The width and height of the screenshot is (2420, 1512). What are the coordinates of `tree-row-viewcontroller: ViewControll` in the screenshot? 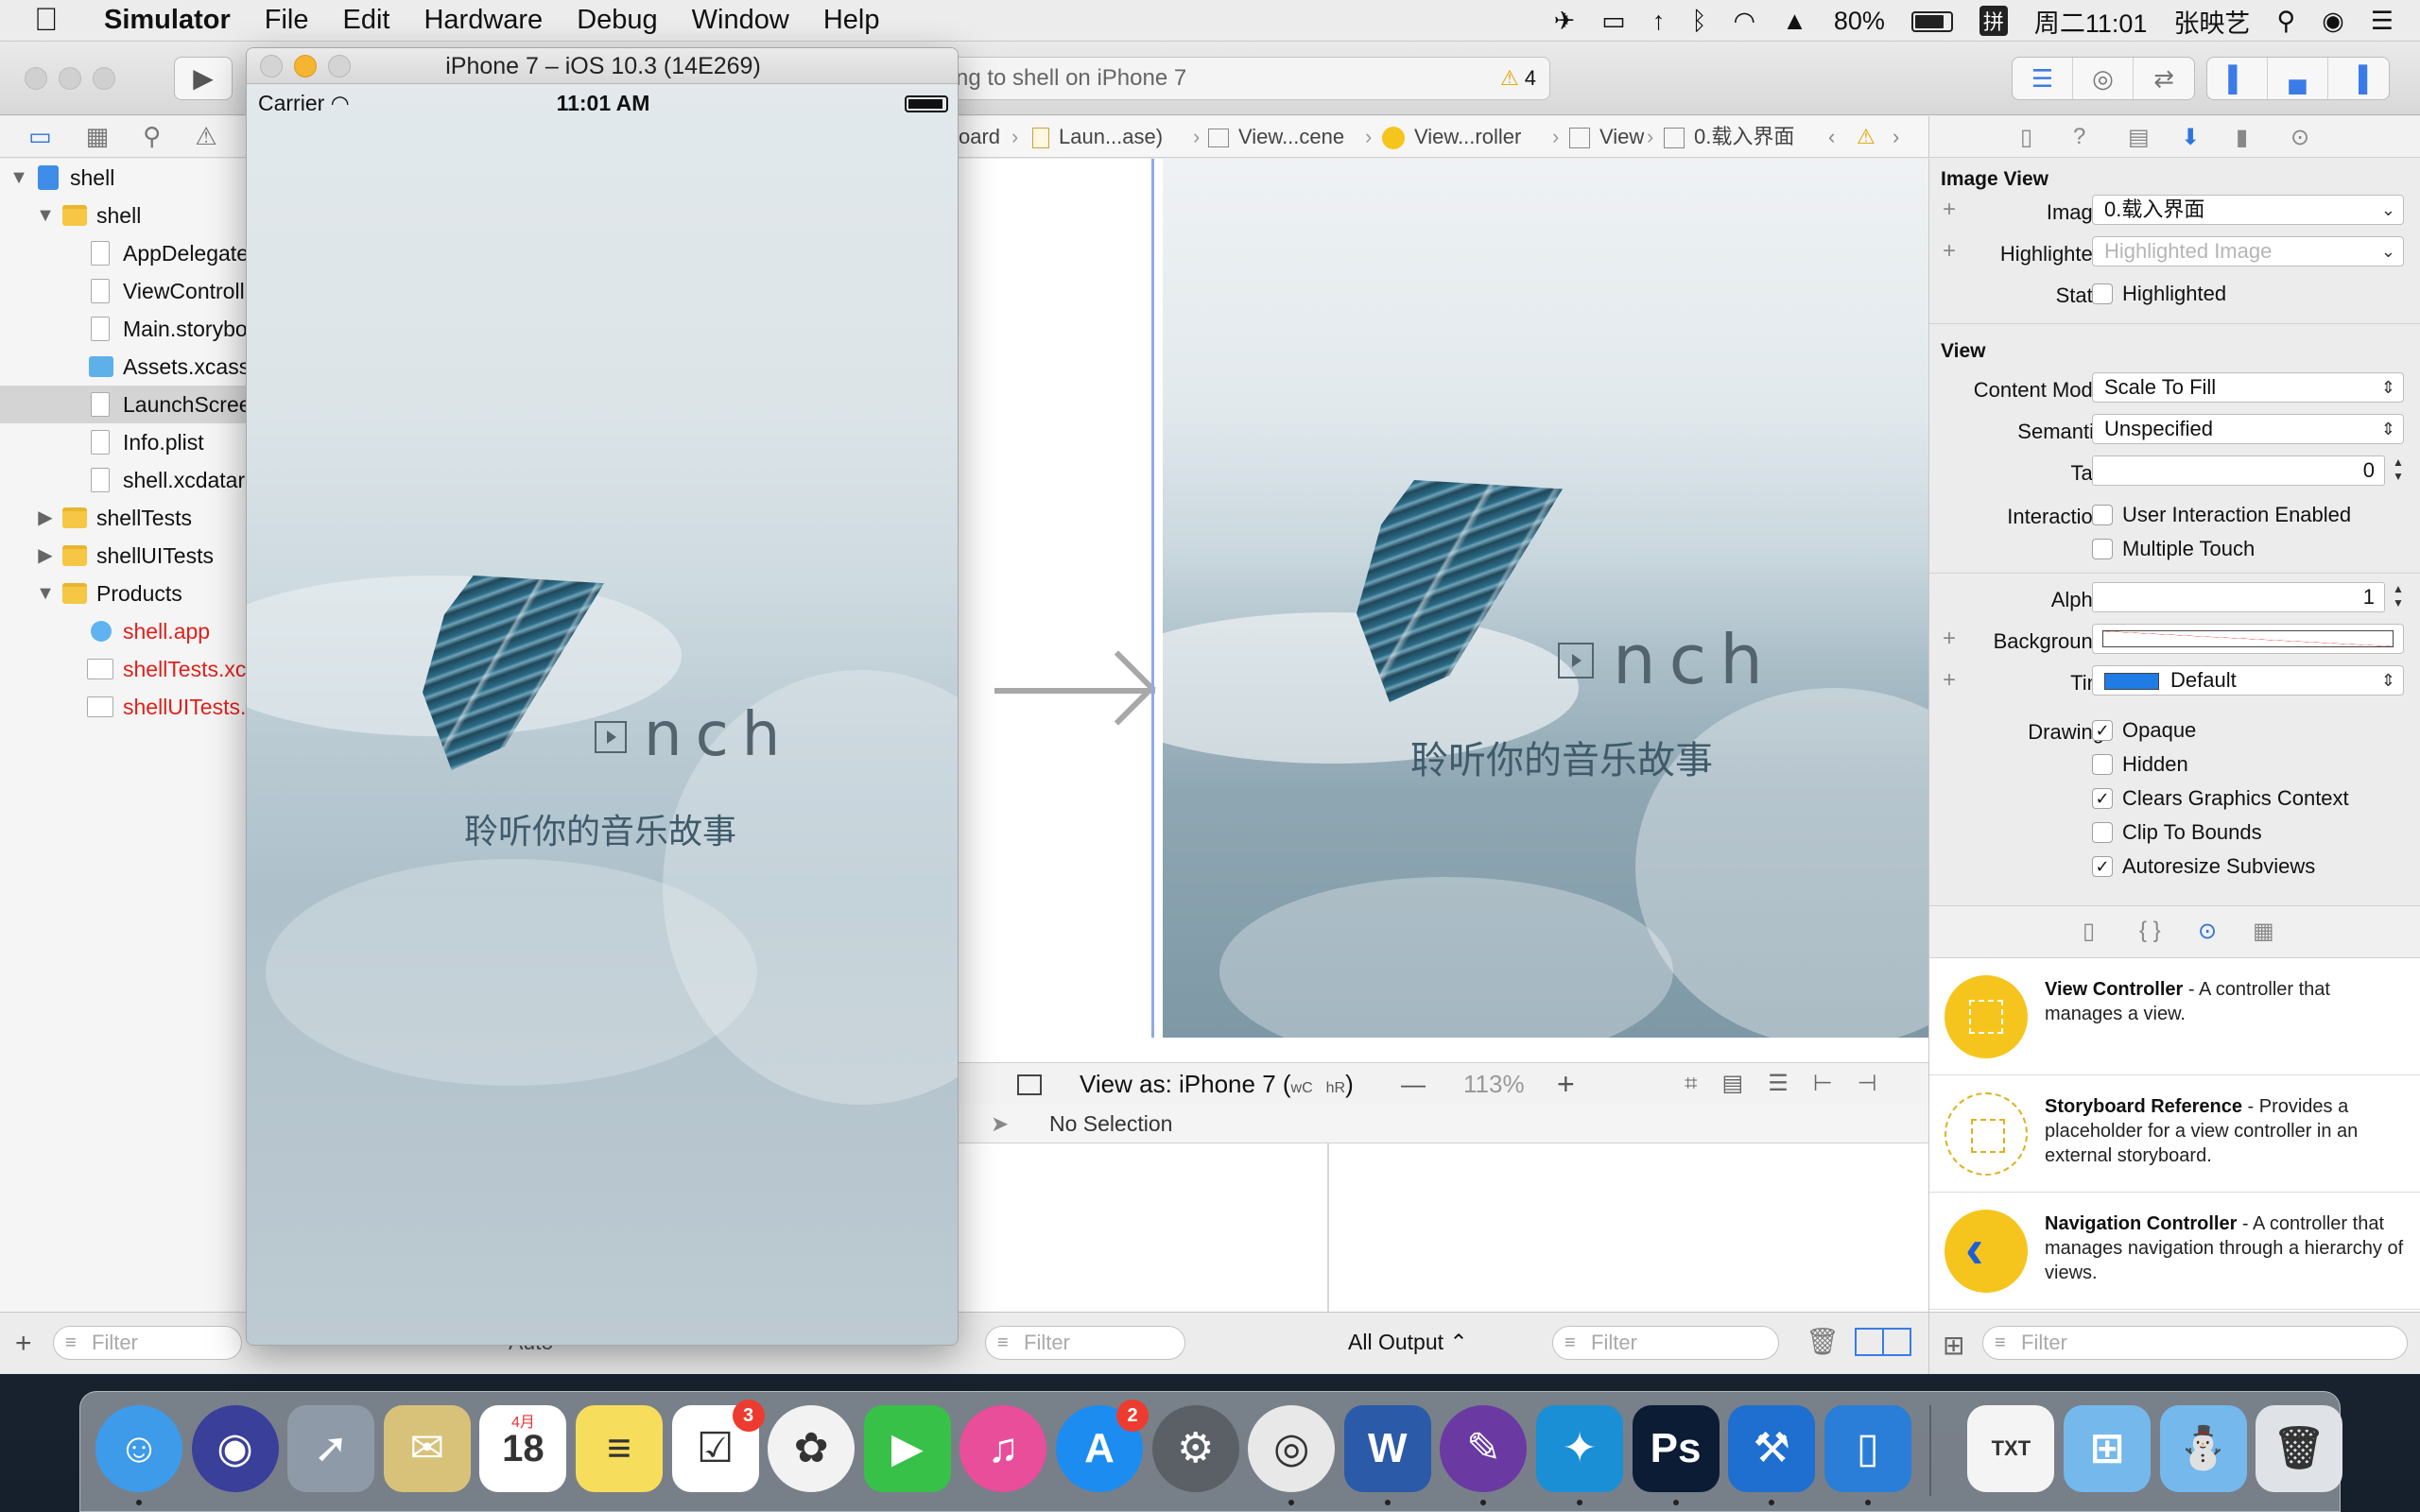 It's located at (124, 291).